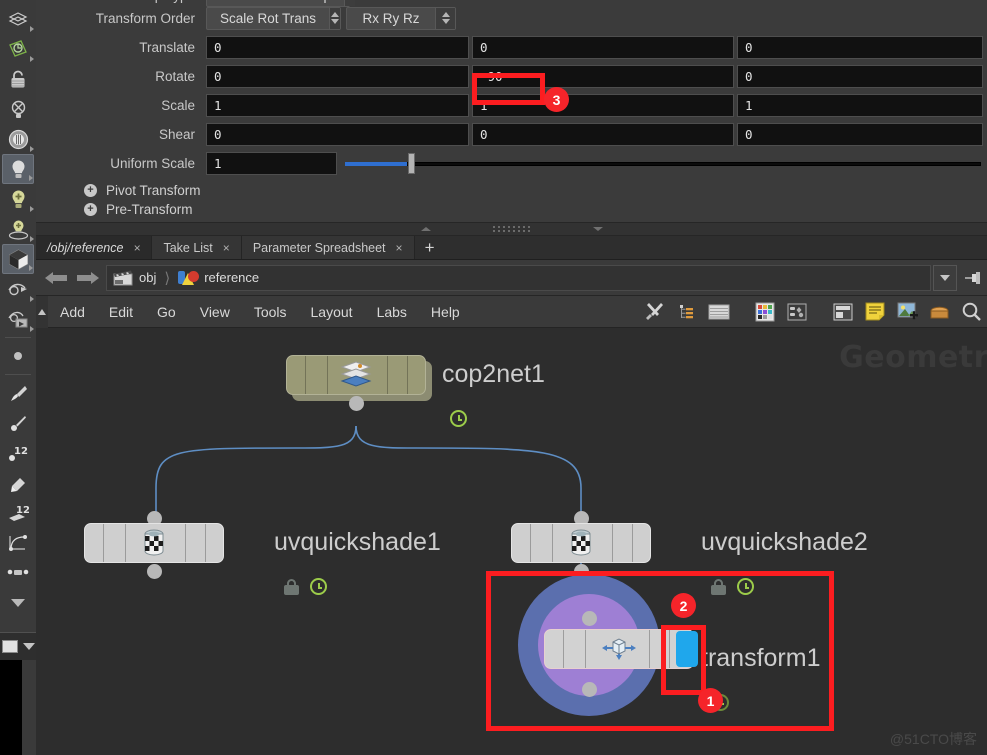 The image size is (987, 755). Describe the element at coordinates (18, 483) in the screenshot. I see `paint-fill-tool-button` at that location.